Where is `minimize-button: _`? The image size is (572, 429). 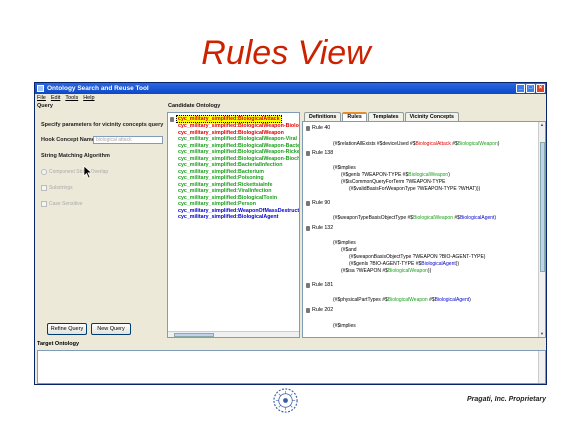 minimize-button: _ is located at coordinates (520, 88).